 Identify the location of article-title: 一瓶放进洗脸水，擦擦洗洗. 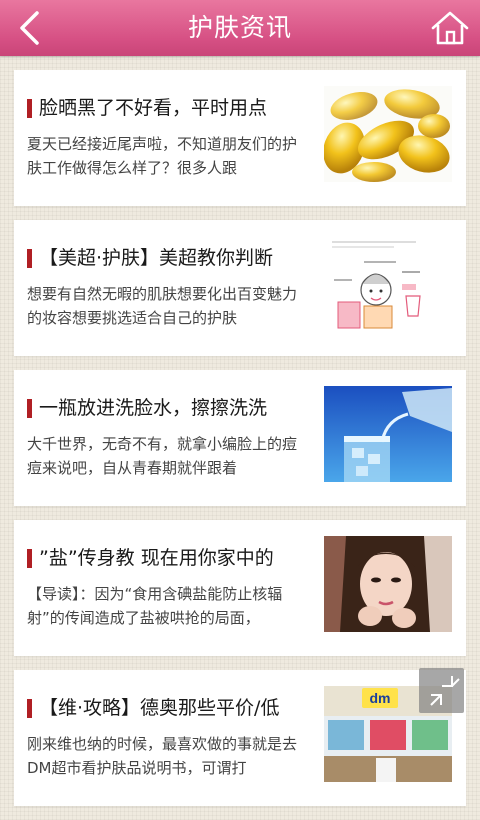
(153, 408).